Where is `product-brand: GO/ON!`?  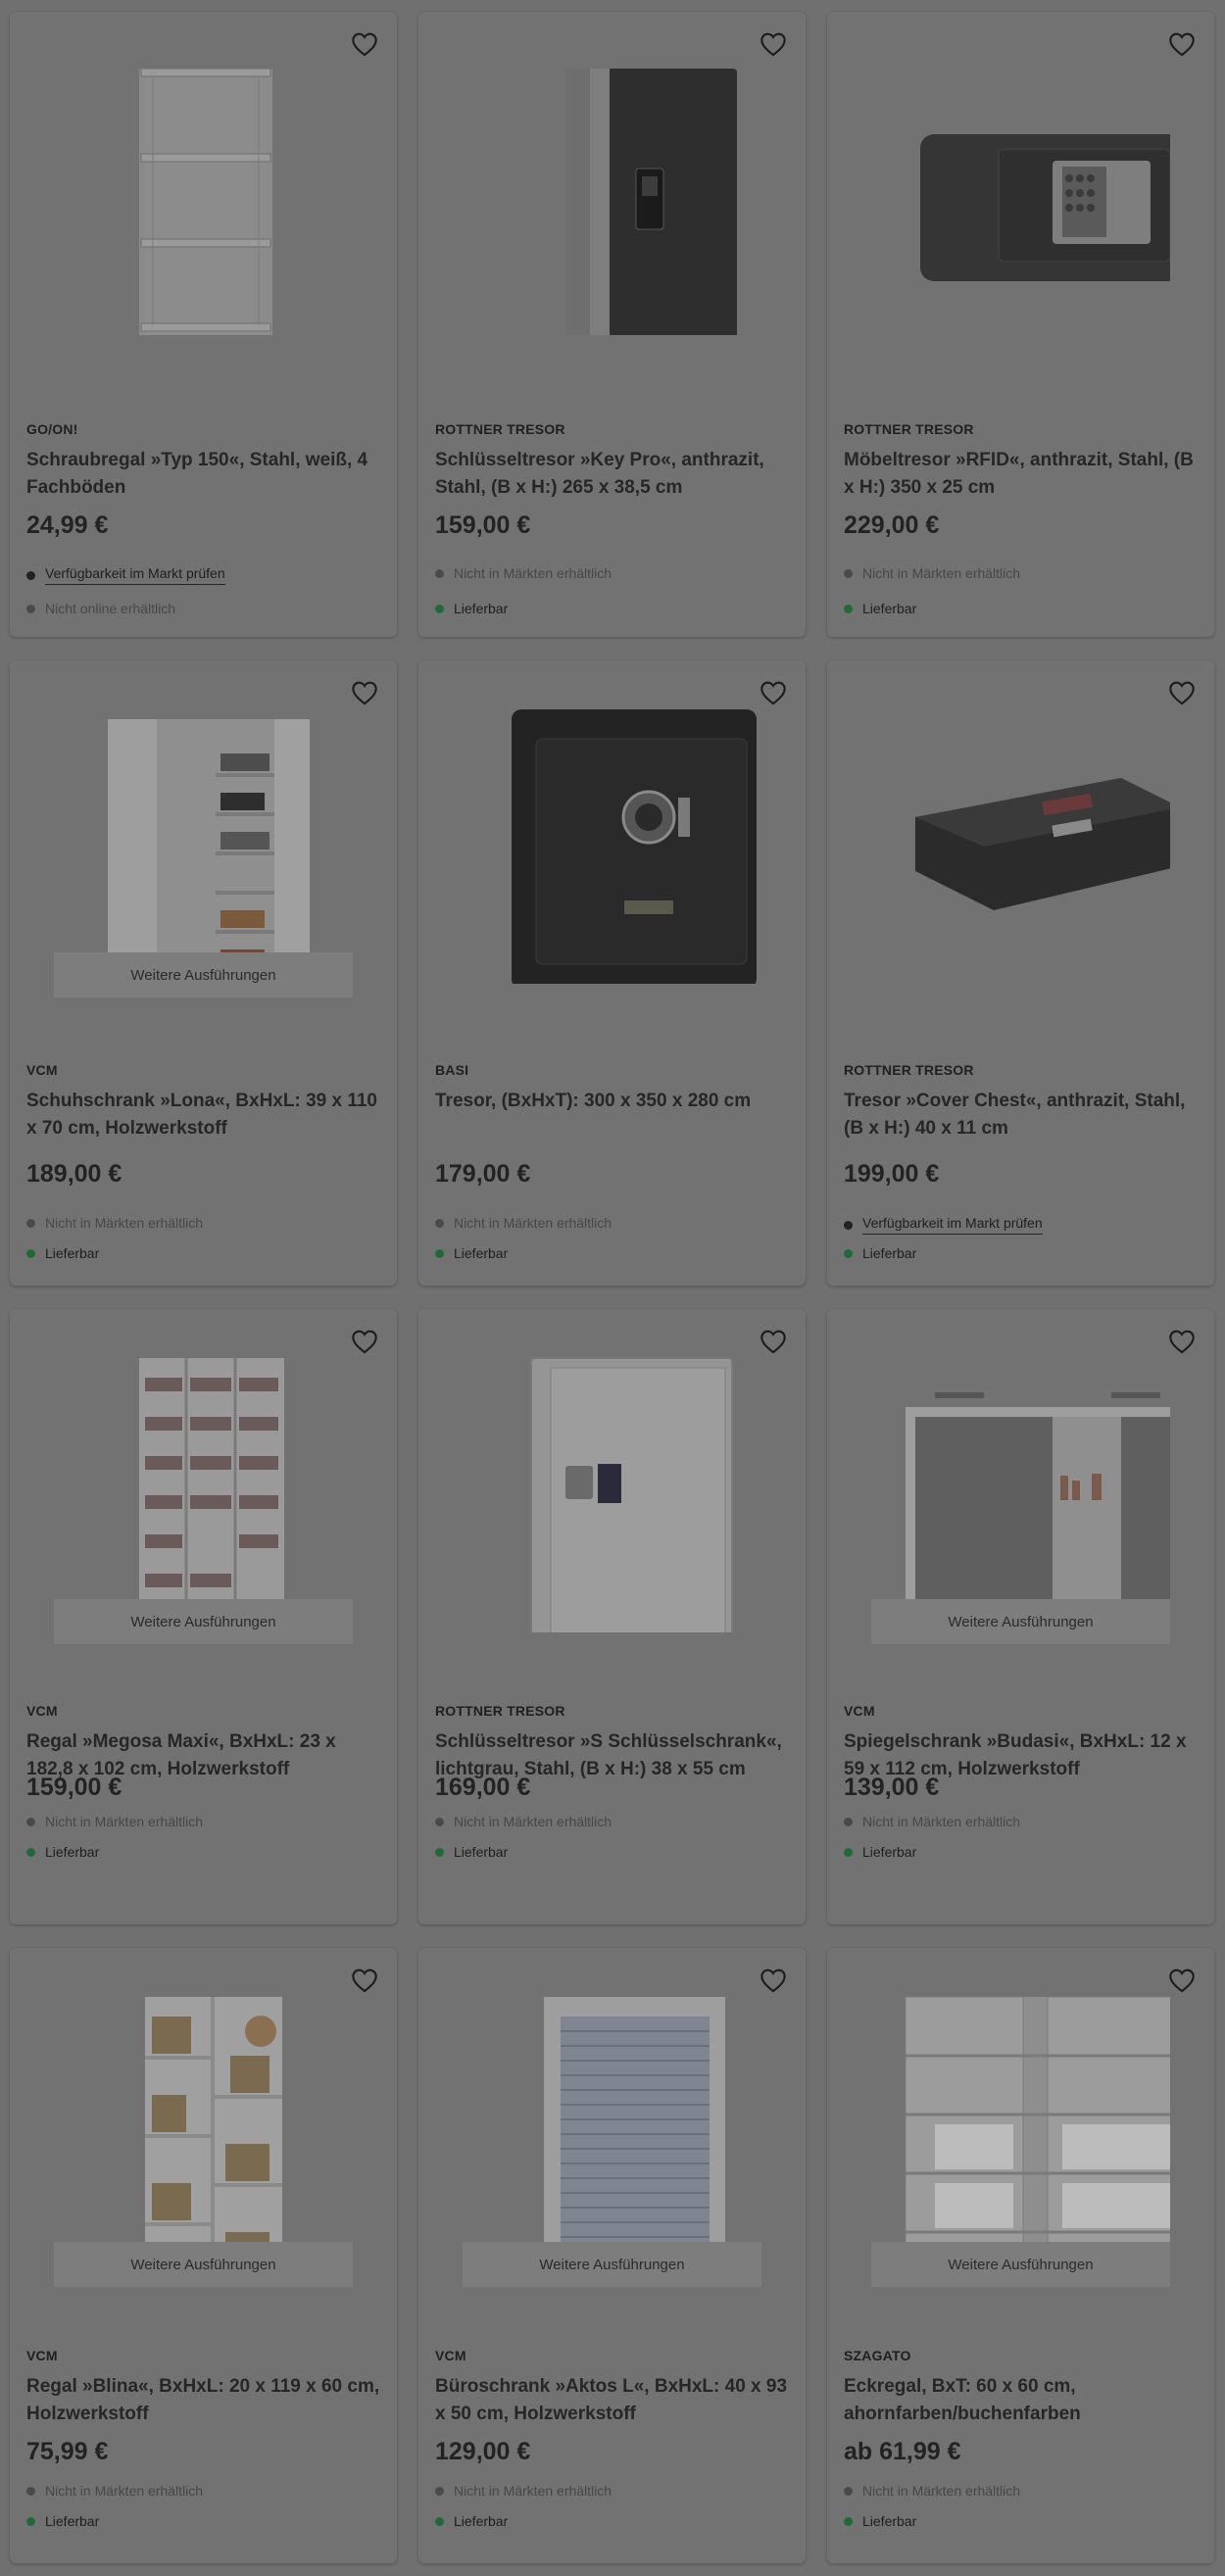
product-brand: GO/ON! is located at coordinates (52, 429).